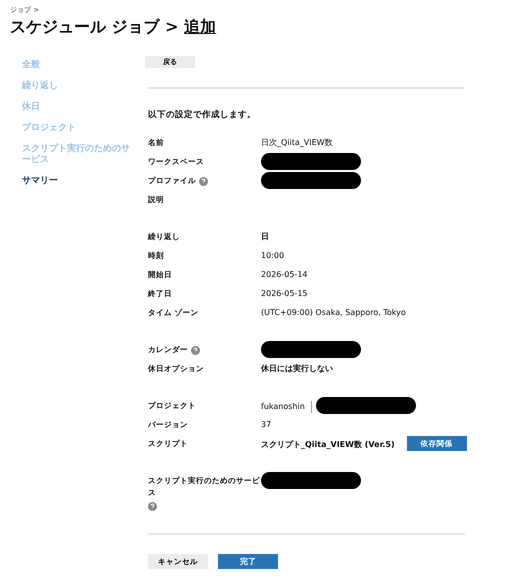 The image size is (517, 586). What do you see at coordinates (284, 275) in the screenshot?
I see `field-value: 2026-05-14` at bounding box center [284, 275].